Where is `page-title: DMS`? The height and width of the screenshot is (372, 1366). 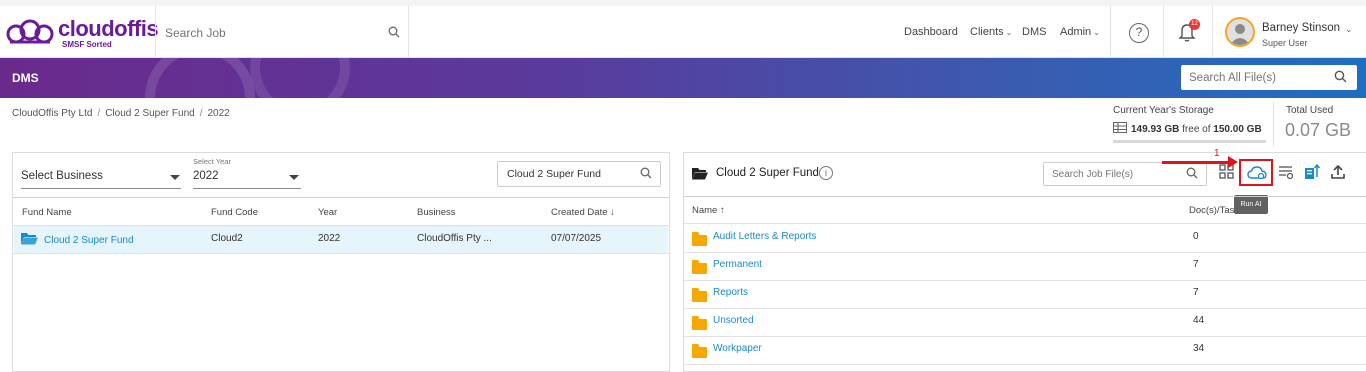
page-title: DMS is located at coordinates (25, 78).